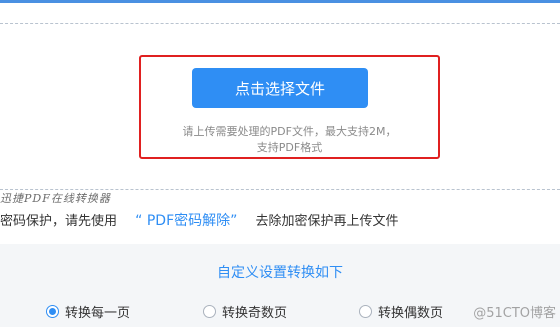 The height and width of the screenshot is (327, 560). What do you see at coordinates (98, 313) in the screenshot?
I see `radio-label-every-page: 转换每一页` at bounding box center [98, 313].